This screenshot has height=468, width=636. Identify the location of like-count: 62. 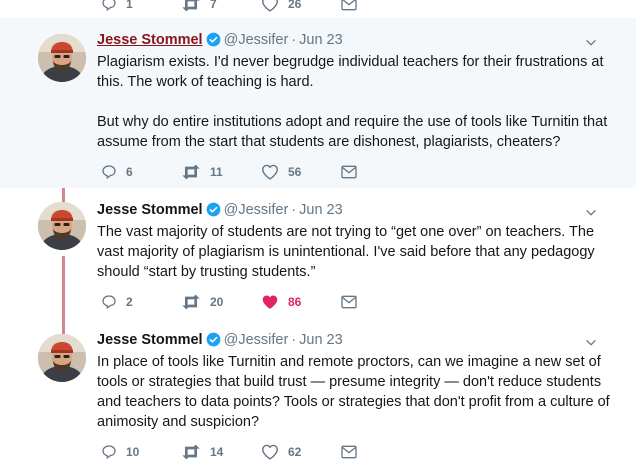
(295, 452).